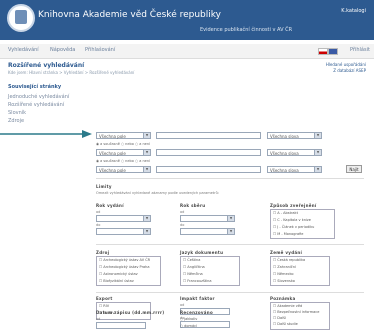 The height and width of the screenshot is (331, 374). Describe the element at coordinates (98, 212) in the screenshot. I see `from-label-1: od` at that location.